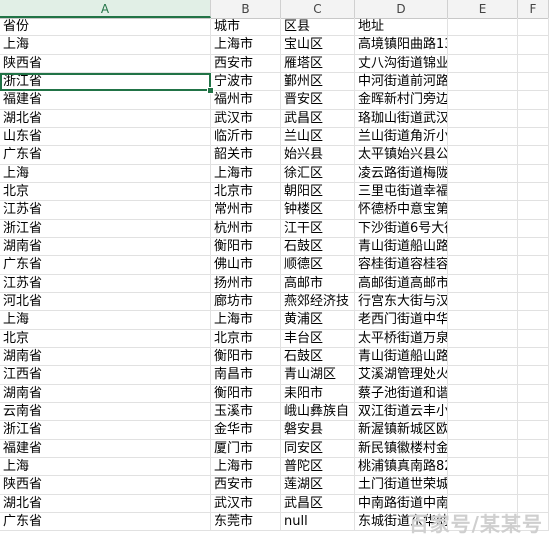 This screenshot has height=551, width=549. Describe the element at coordinates (105, 283) in the screenshot. I see `cell-a15: 江苏省` at that location.